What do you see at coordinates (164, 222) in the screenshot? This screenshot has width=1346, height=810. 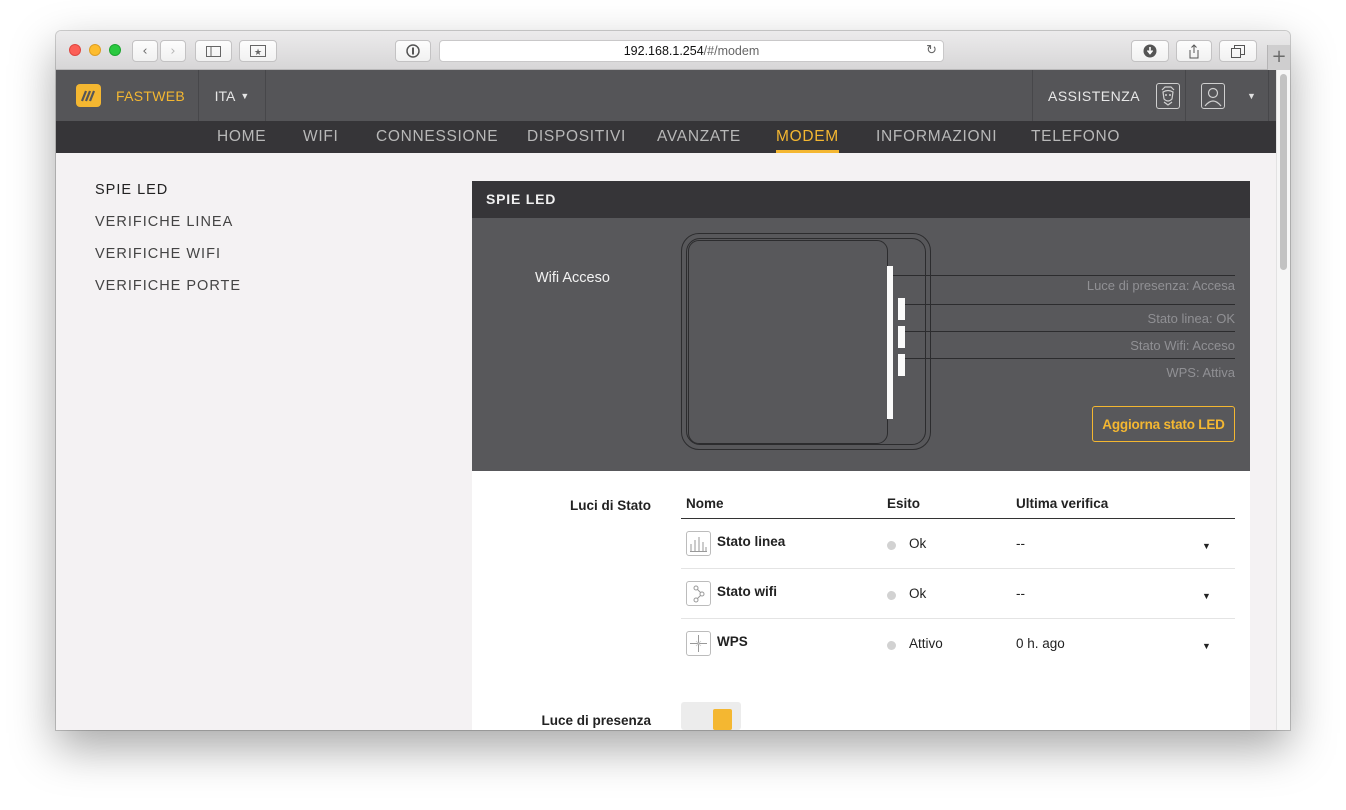 I see `sidebar-item-verifiche-linea: VERIFICHE LINEA` at bounding box center [164, 222].